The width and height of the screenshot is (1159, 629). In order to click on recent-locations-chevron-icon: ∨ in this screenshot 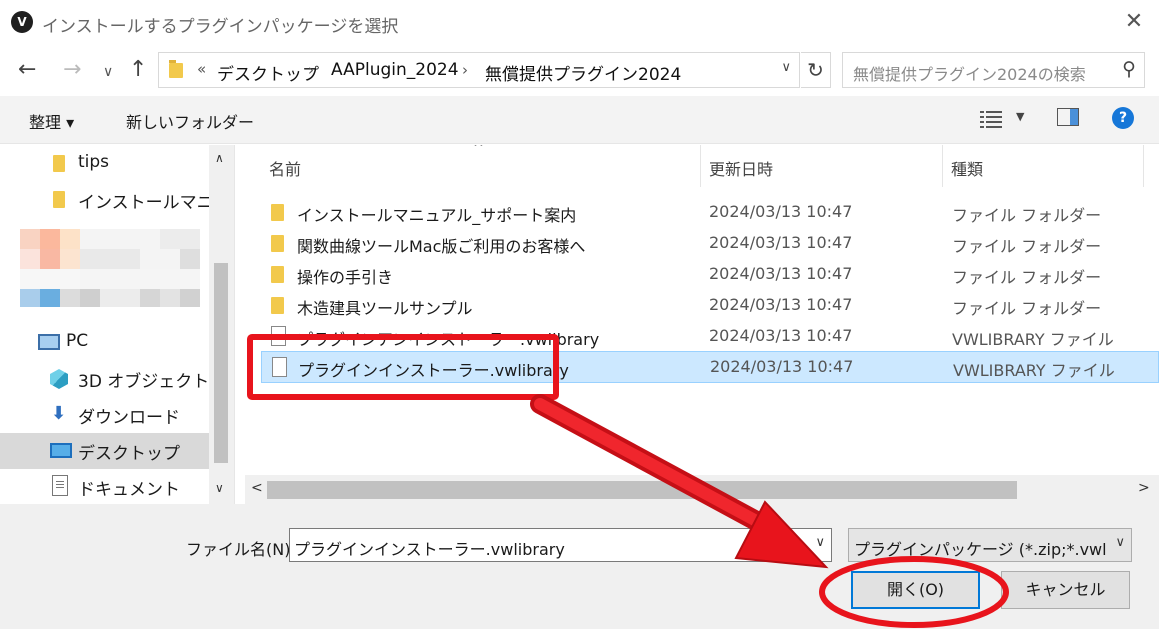, I will do `click(108, 72)`.